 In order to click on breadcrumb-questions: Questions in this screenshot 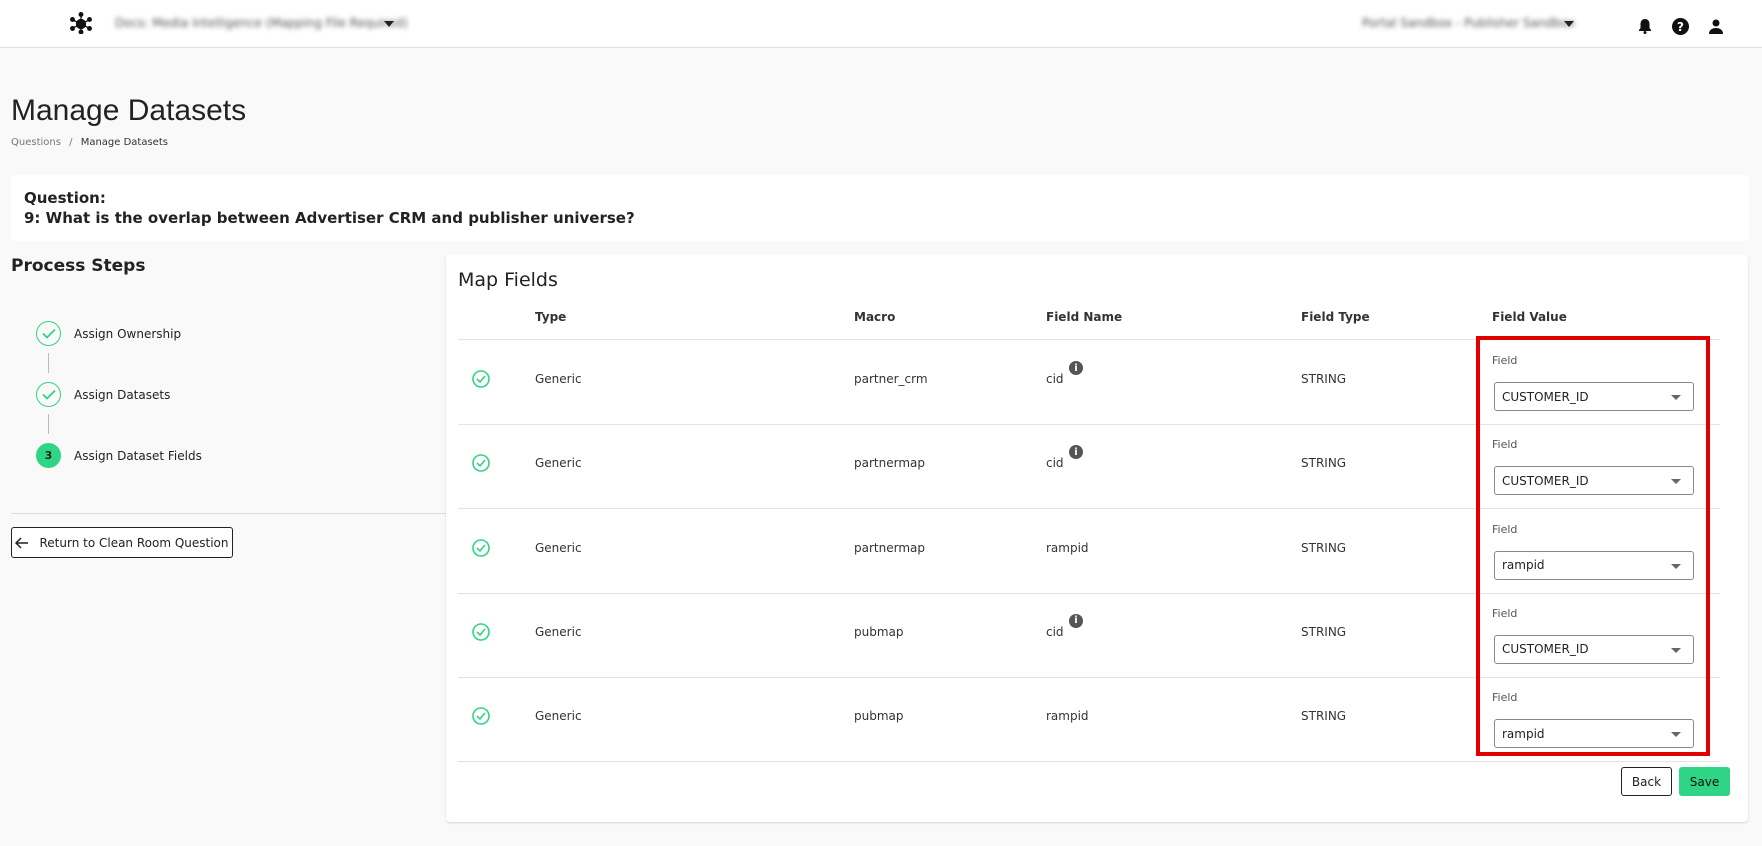, I will do `click(36, 142)`.